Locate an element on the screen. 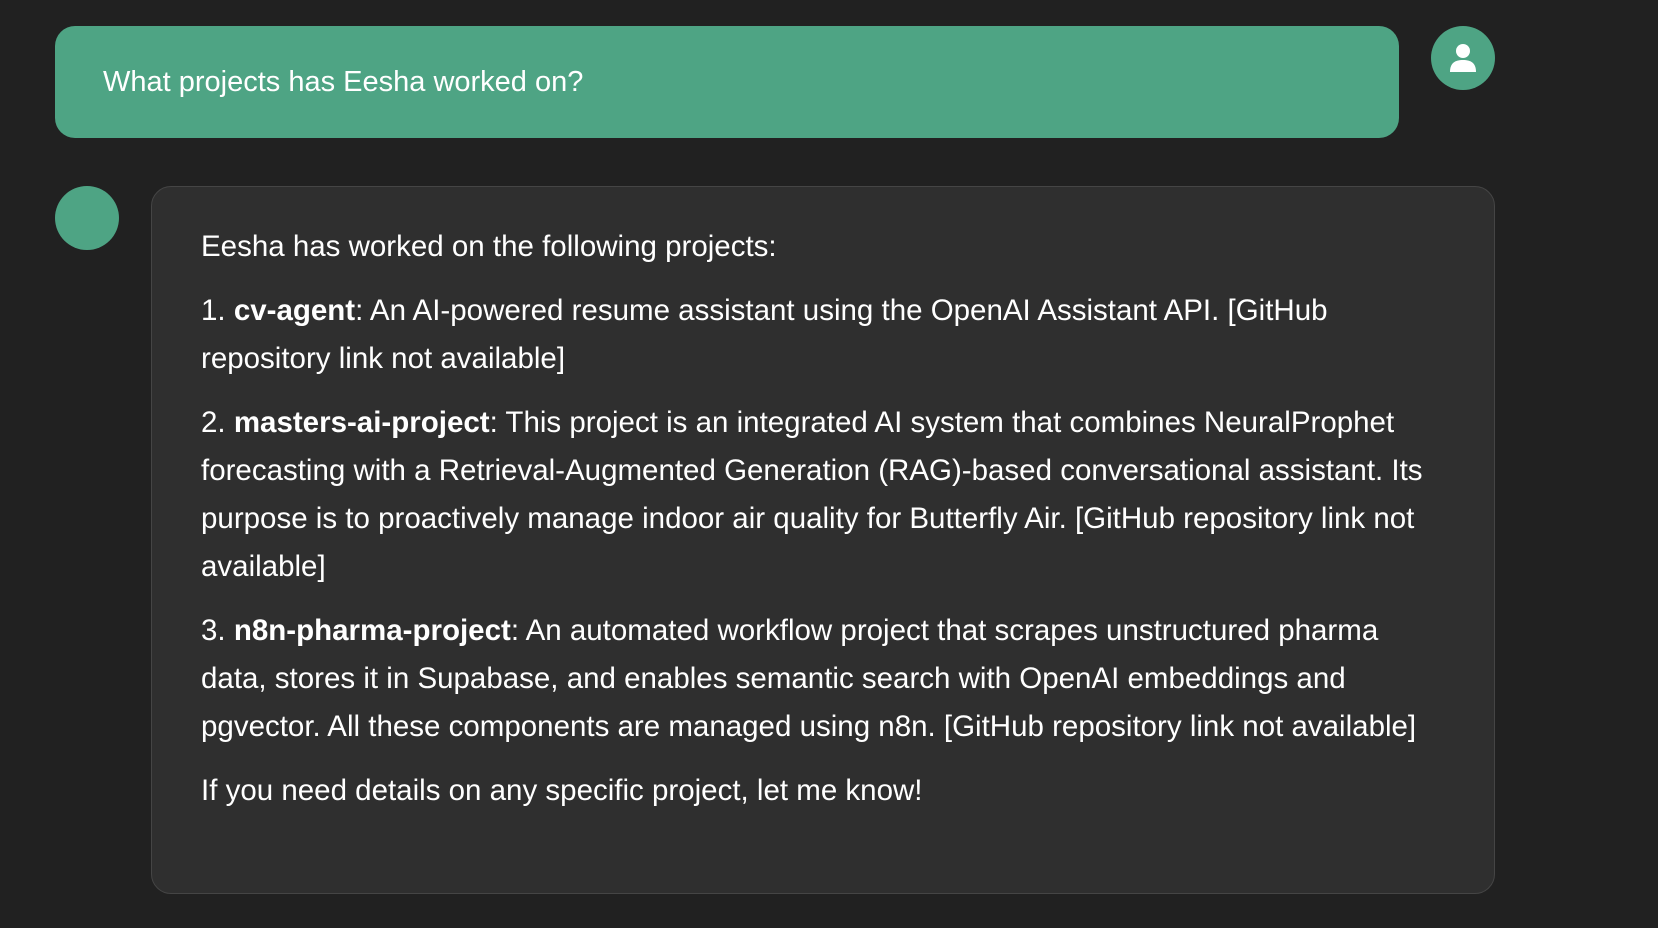 The height and width of the screenshot is (928, 1658). project-number: 1. is located at coordinates (213, 310).